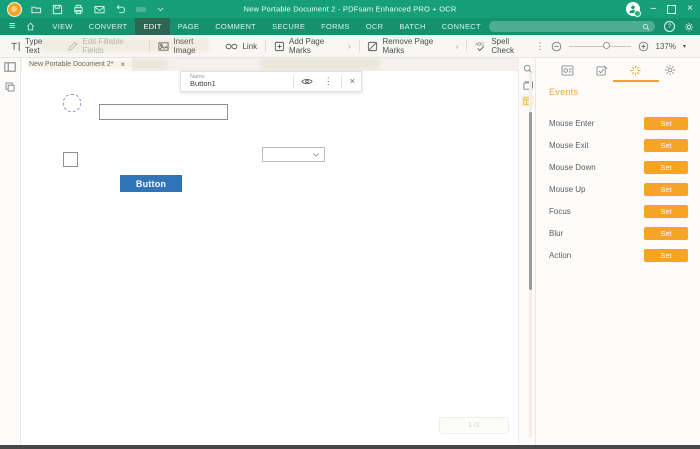  What do you see at coordinates (567, 70) in the screenshot?
I see `field-appearance-tab-icon` at bounding box center [567, 70].